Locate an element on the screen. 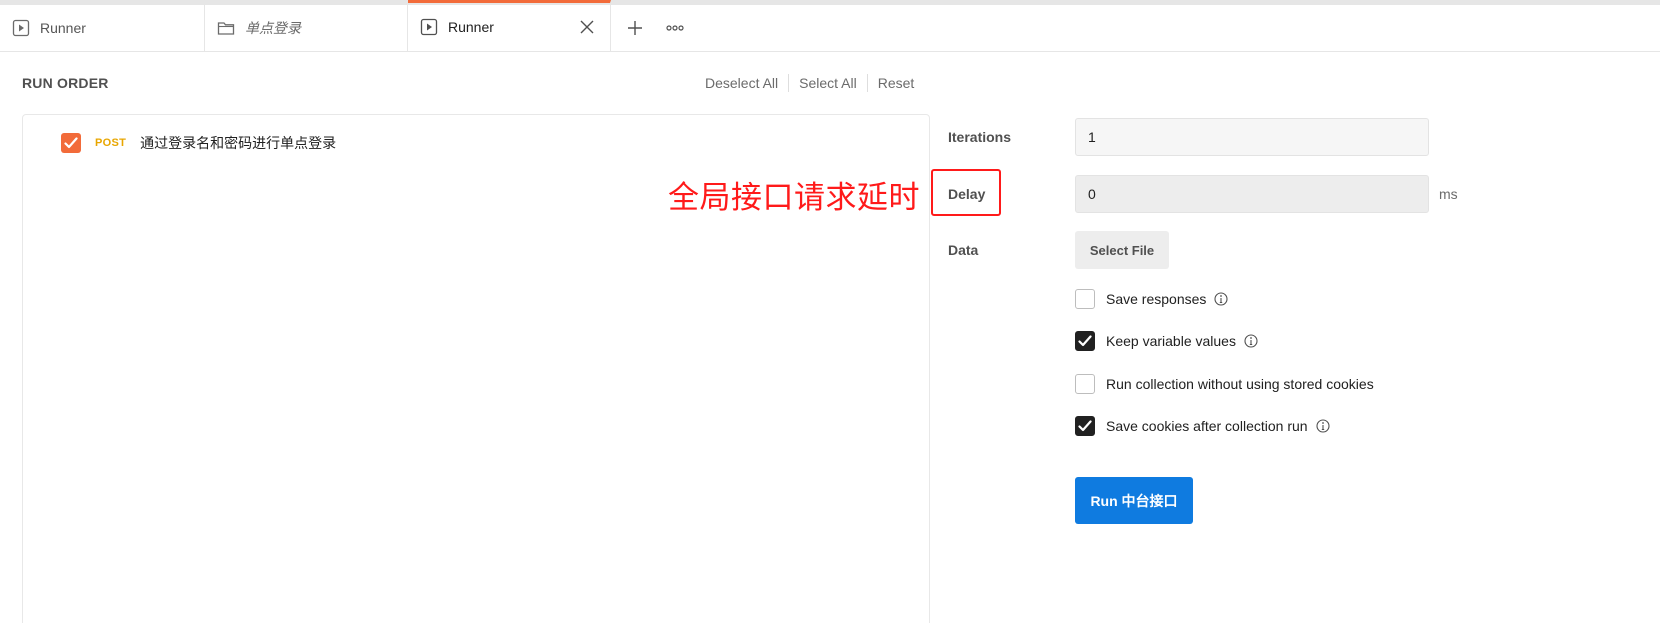 Image resolution: width=1660 pixels, height=623 pixels. list-item: POST 通过登录名和密码进行单点登录 is located at coordinates (198, 143).